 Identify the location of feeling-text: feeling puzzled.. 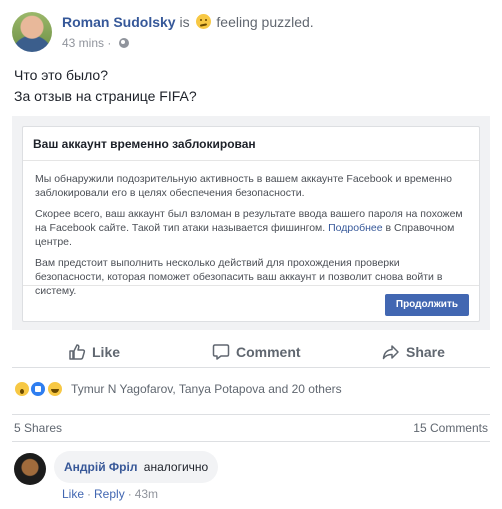
(265, 22).